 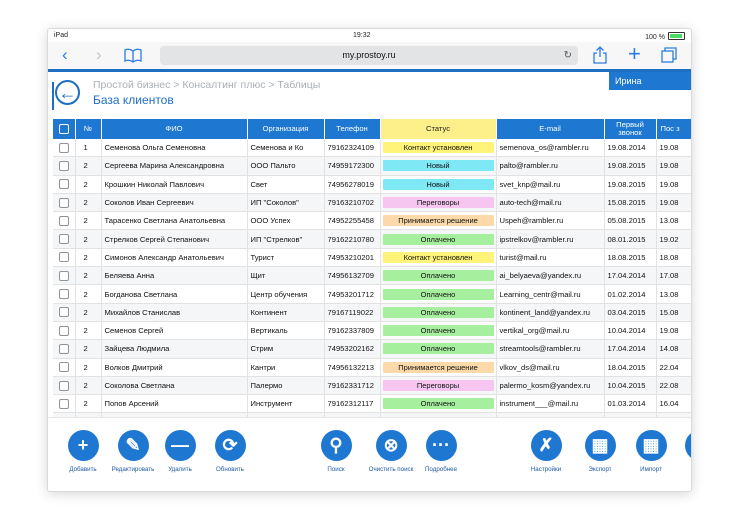 I want to click on cell-phone: 79163210702, so click(x=352, y=203).